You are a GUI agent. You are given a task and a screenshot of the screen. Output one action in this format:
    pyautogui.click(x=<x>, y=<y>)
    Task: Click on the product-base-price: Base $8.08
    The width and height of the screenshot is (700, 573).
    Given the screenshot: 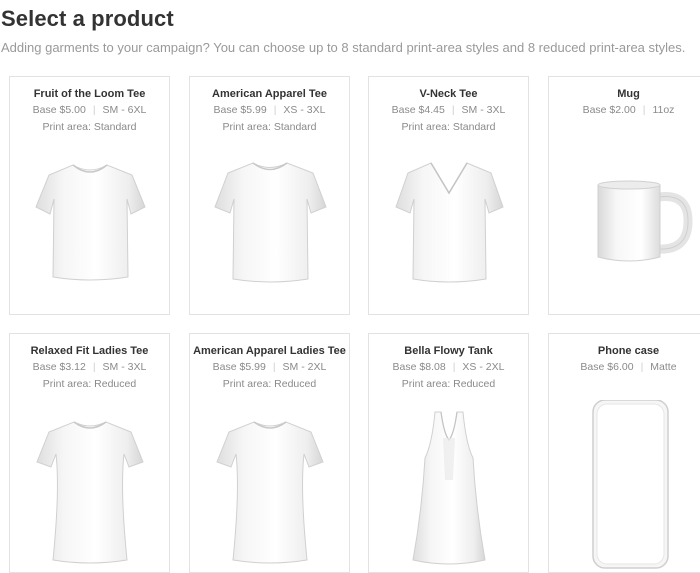 What is the action you would take?
    pyautogui.click(x=419, y=367)
    